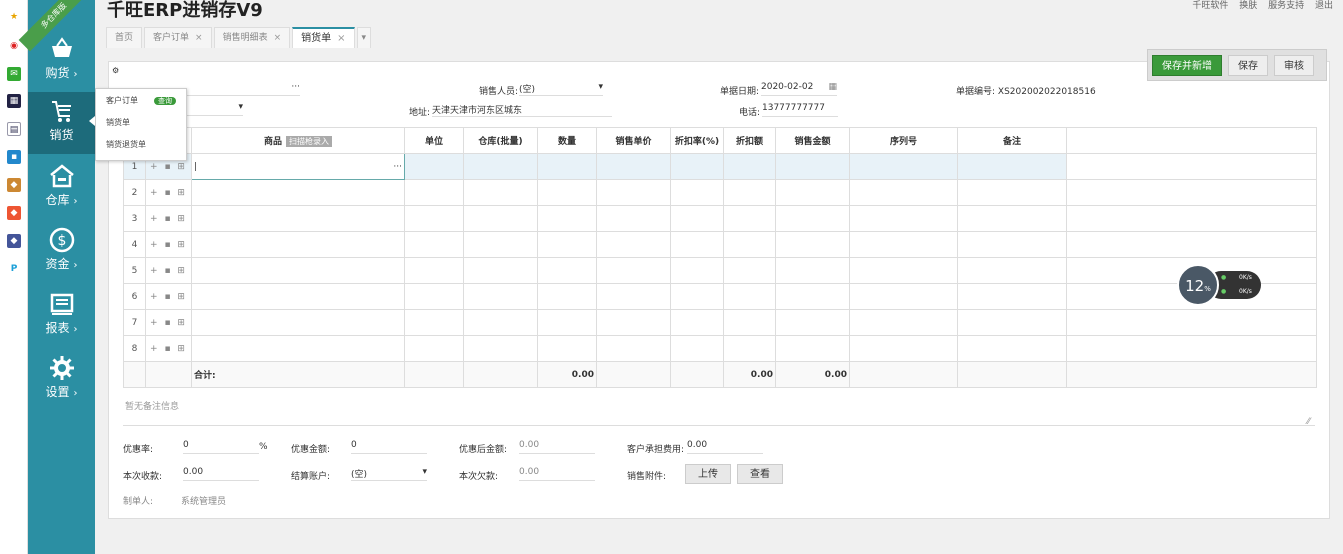 This screenshot has height=554, width=1343. What do you see at coordinates (812, 374) in the screenshot?
I see `total-amount: 0.00` at bounding box center [812, 374].